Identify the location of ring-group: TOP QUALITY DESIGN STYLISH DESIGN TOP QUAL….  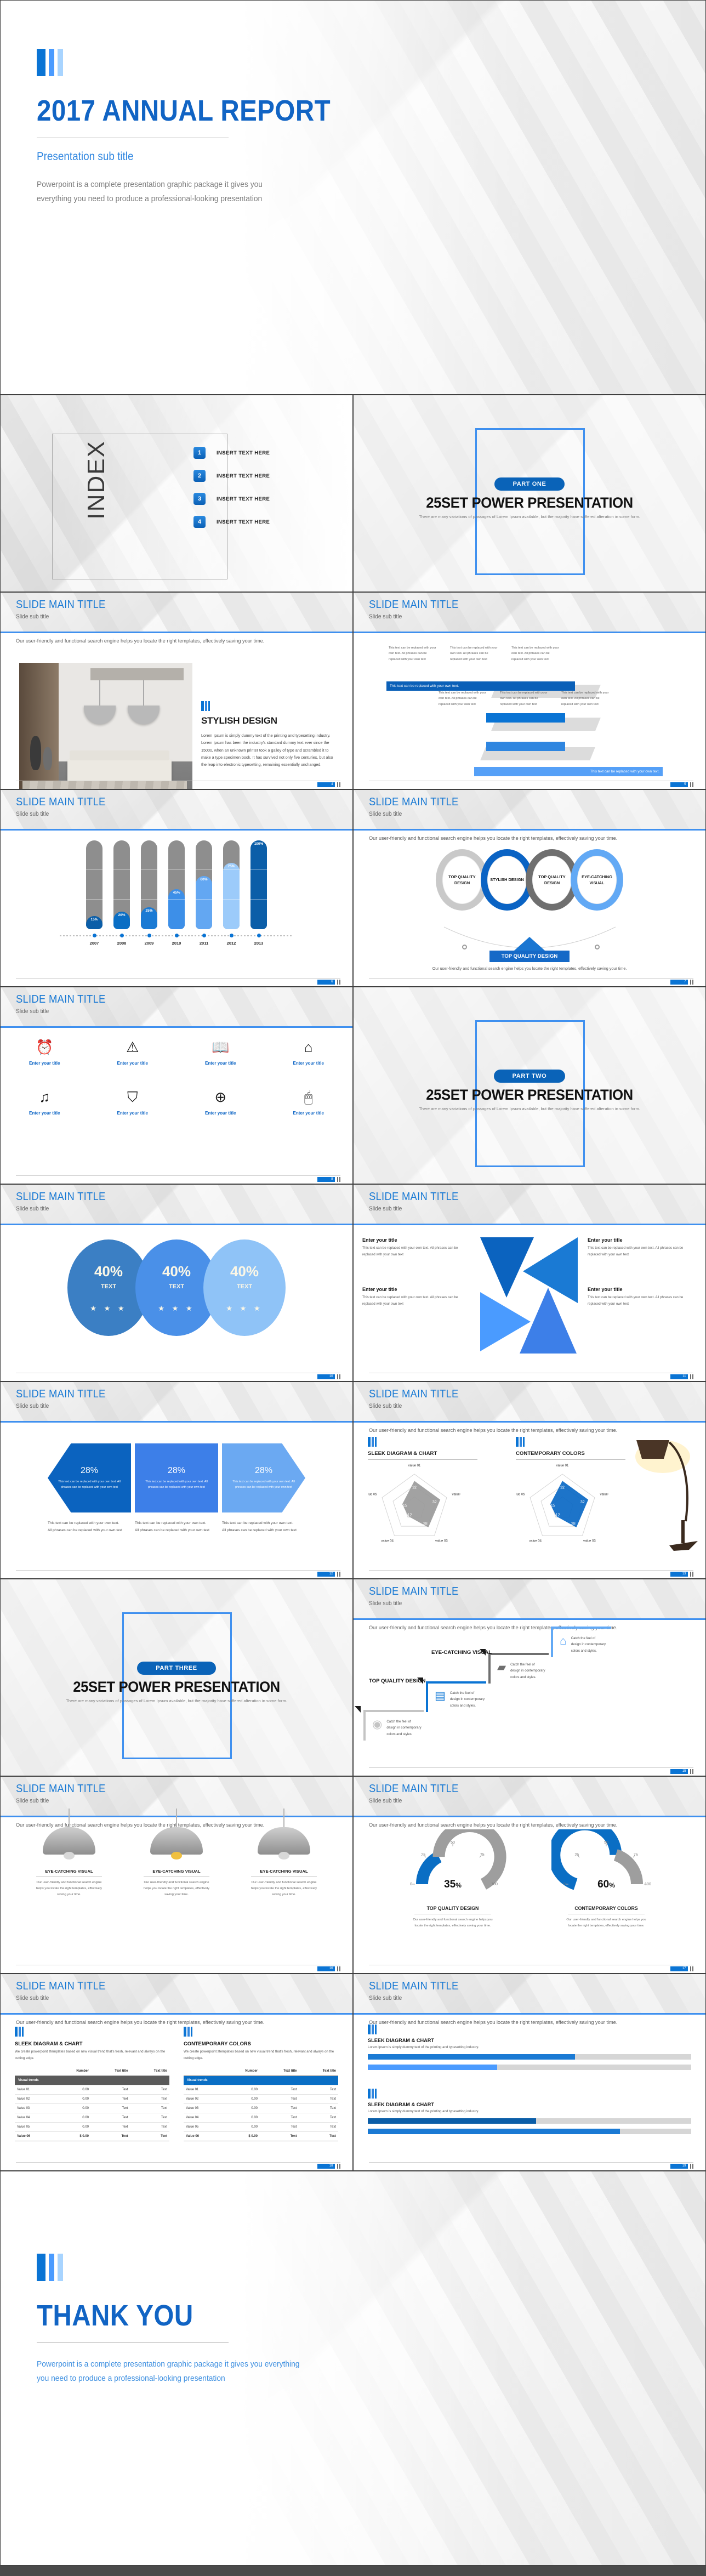
(529, 880).